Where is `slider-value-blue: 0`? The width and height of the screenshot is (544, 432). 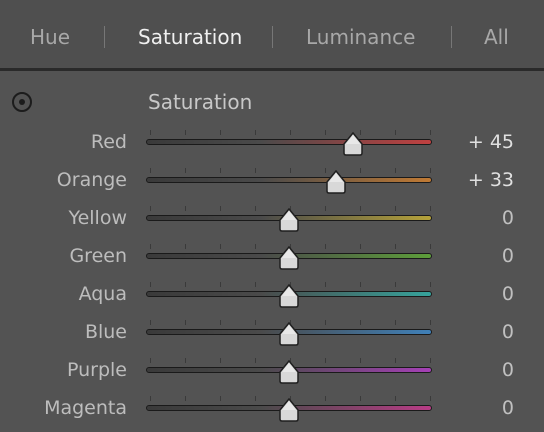
slider-value-blue: 0 is located at coordinates (508, 332).